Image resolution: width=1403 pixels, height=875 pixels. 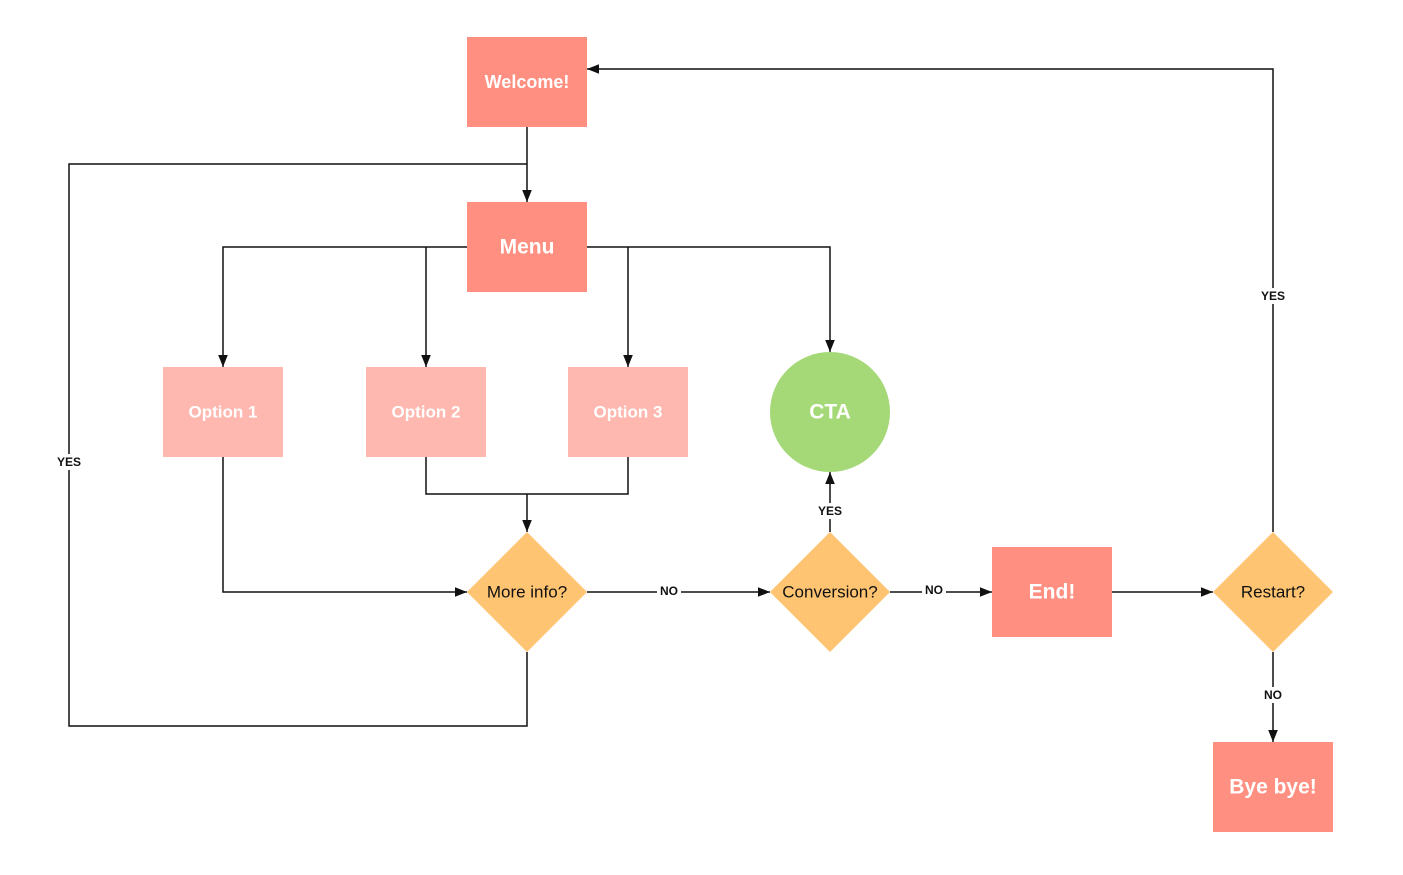 I want to click on node-end: End!, so click(x=1052, y=592).